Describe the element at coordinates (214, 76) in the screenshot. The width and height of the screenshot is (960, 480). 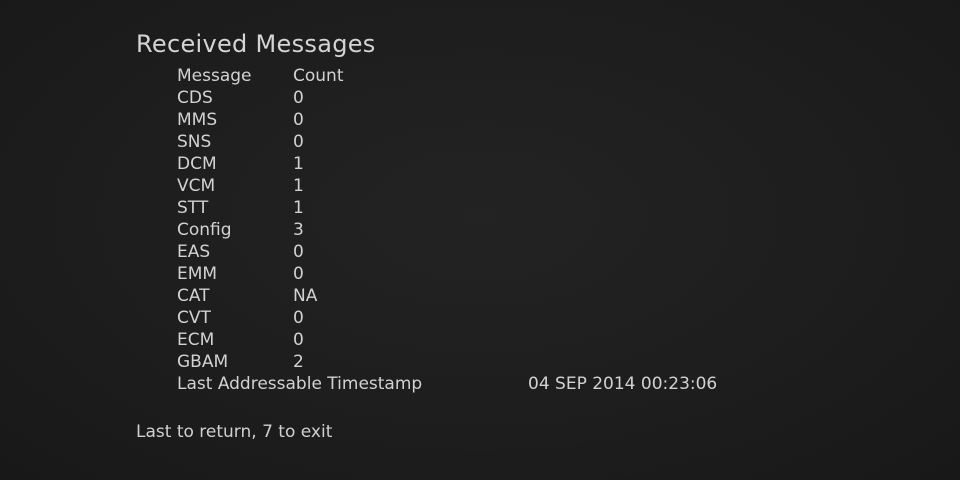
I see `header-message: Message` at that location.